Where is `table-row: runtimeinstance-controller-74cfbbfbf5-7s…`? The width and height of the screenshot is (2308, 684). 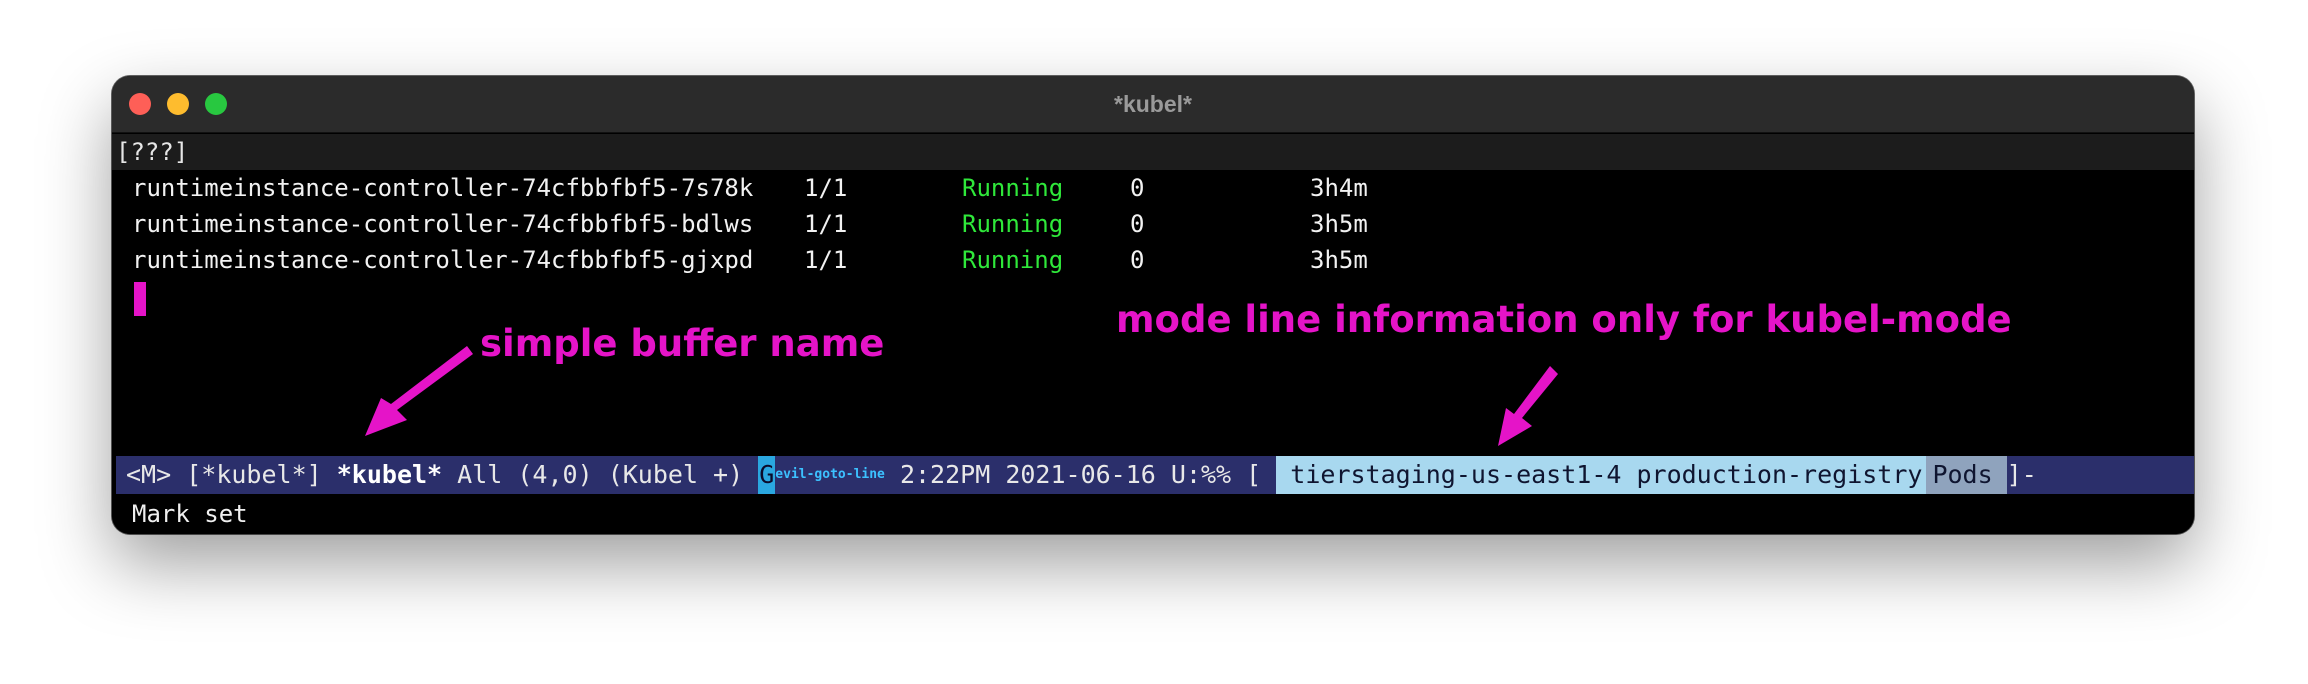 table-row: runtimeinstance-controller-74cfbbfbf5-7s… is located at coordinates (750, 188).